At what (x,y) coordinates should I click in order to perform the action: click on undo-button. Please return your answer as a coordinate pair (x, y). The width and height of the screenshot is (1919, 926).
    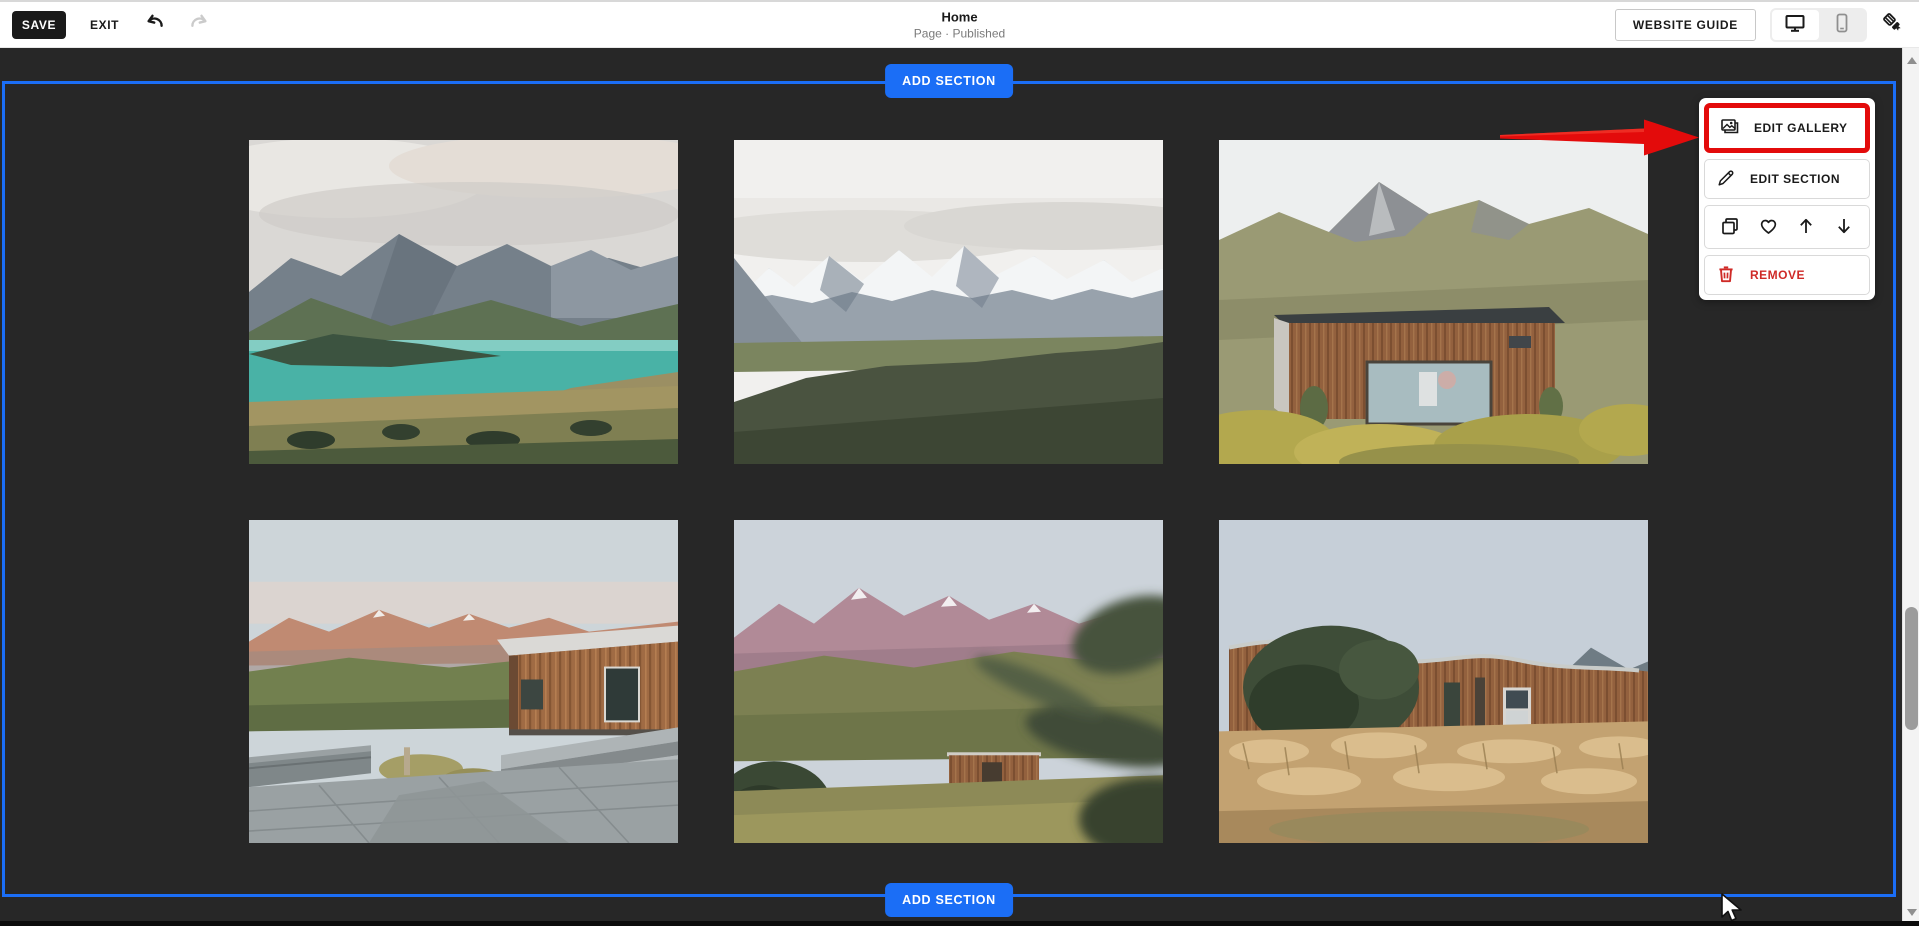
    Looking at the image, I should click on (154, 24).